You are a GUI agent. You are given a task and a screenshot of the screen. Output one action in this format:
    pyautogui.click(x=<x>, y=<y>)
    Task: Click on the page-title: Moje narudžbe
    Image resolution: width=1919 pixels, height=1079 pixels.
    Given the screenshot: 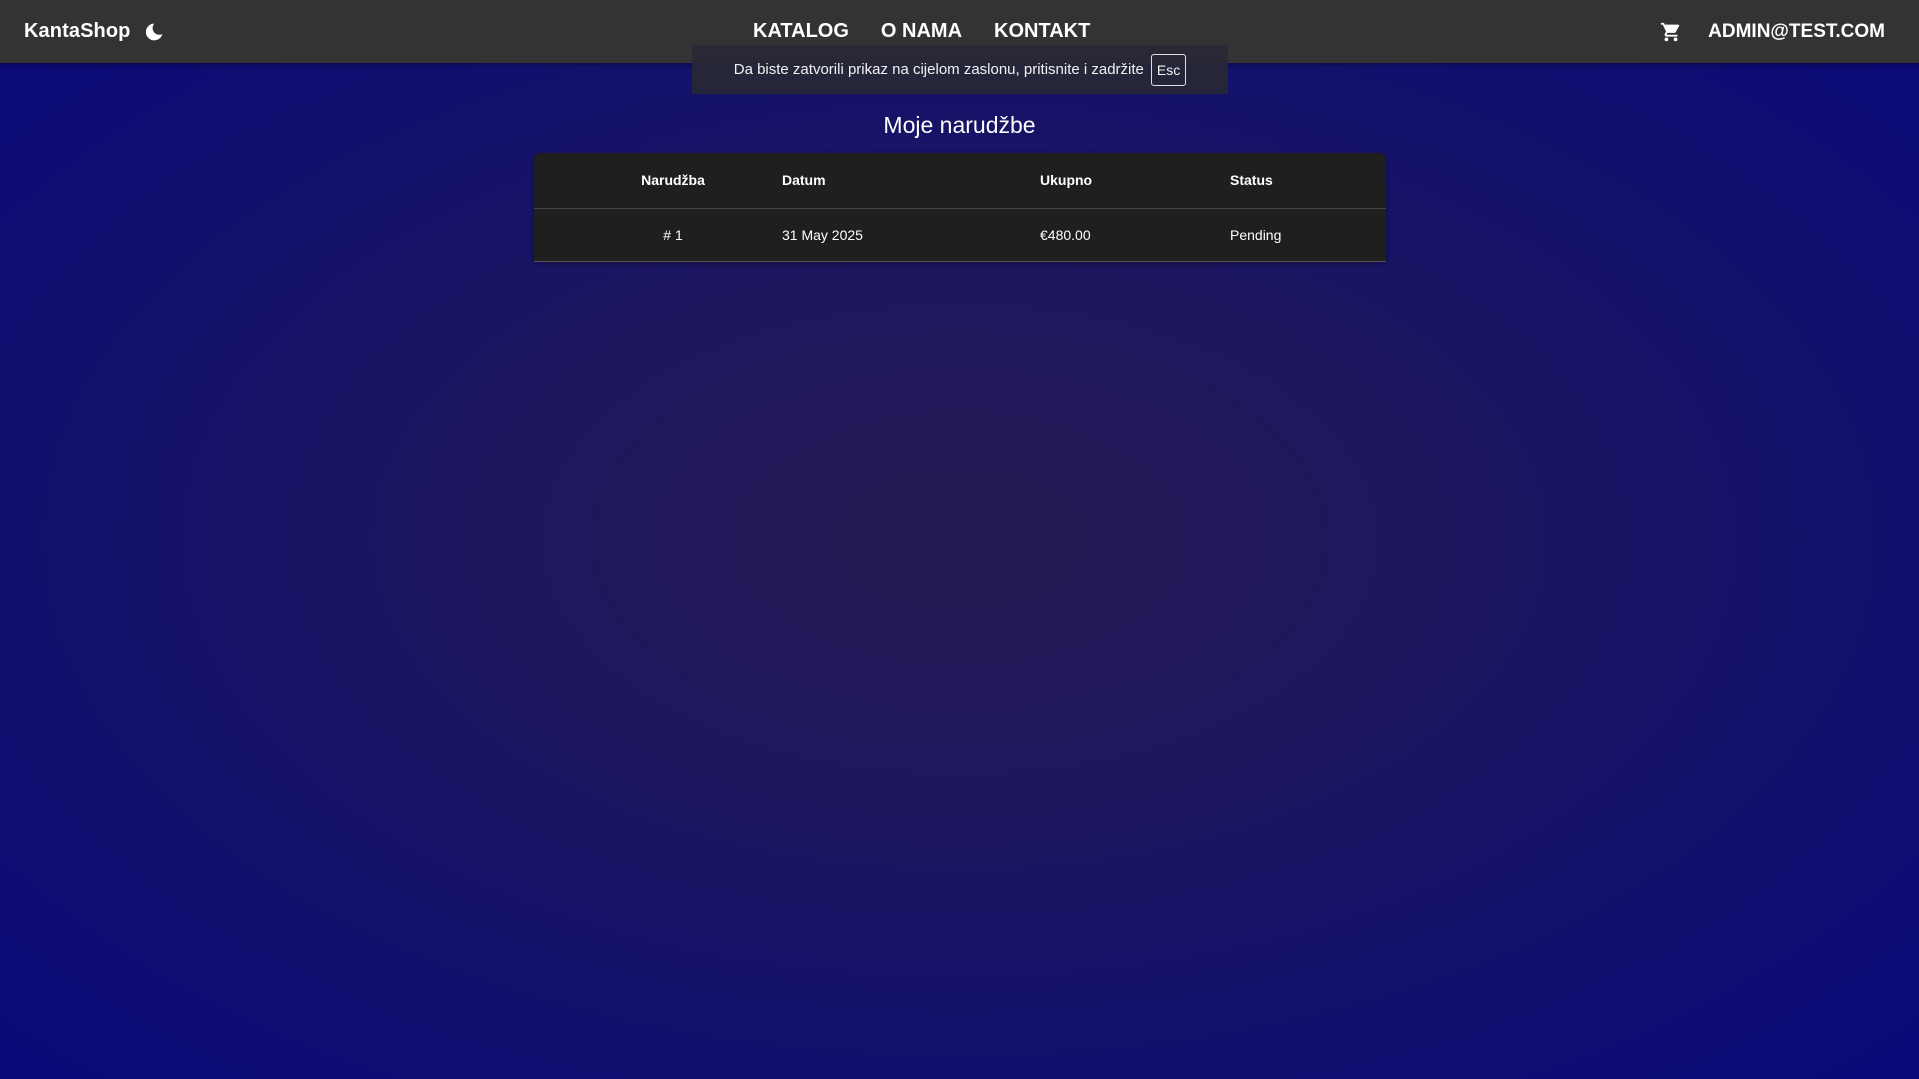 What is the action you would take?
    pyautogui.click(x=959, y=125)
    